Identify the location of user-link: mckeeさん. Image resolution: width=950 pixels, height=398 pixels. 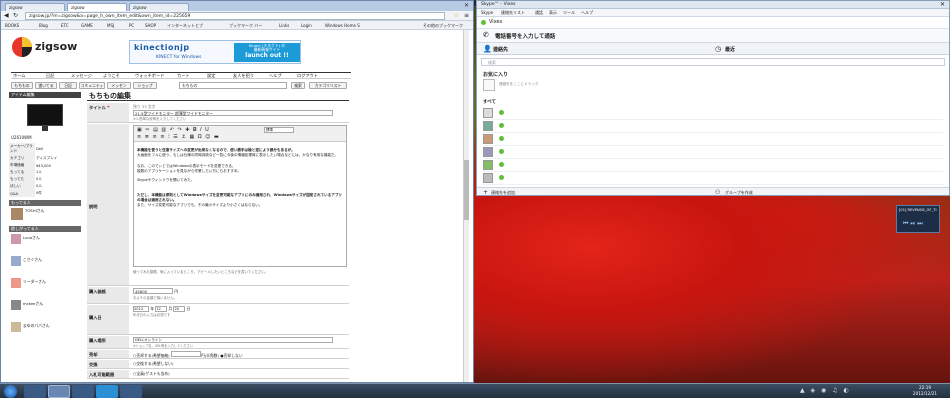
(33, 304).